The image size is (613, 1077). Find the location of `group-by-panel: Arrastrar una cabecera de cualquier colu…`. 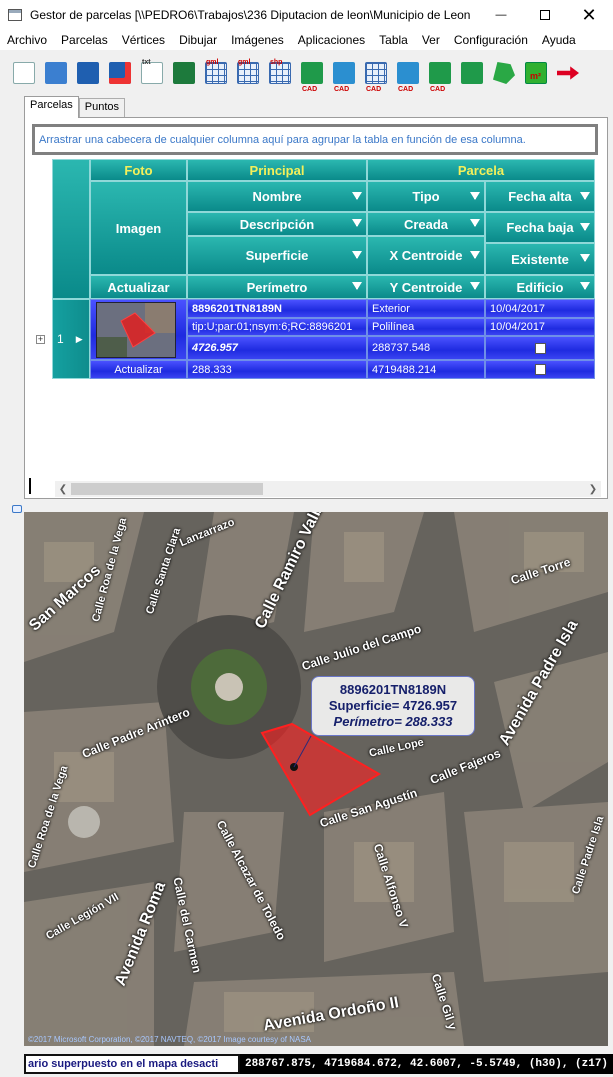

group-by-panel: Arrastrar una cabecera de cualquier colu… is located at coordinates (315, 139).